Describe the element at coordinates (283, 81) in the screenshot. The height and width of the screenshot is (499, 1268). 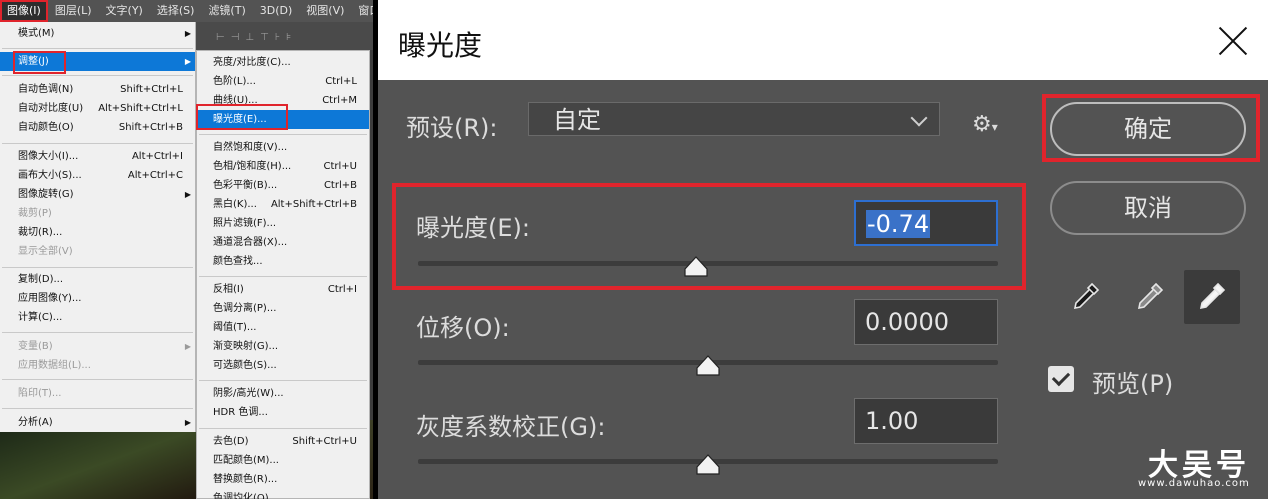
I see `menu-item: 色阶(L)... Ctrl+L` at that location.